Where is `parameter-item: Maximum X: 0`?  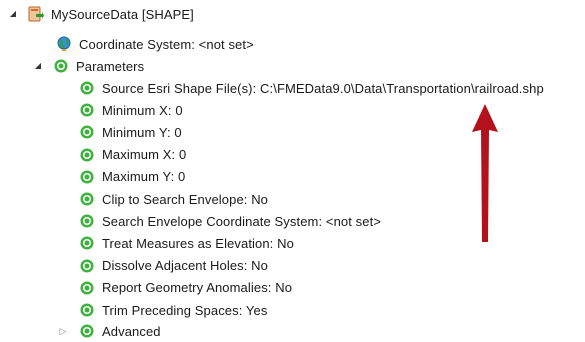 parameter-item: Maximum X: 0 is located at coordinates (132, 155).